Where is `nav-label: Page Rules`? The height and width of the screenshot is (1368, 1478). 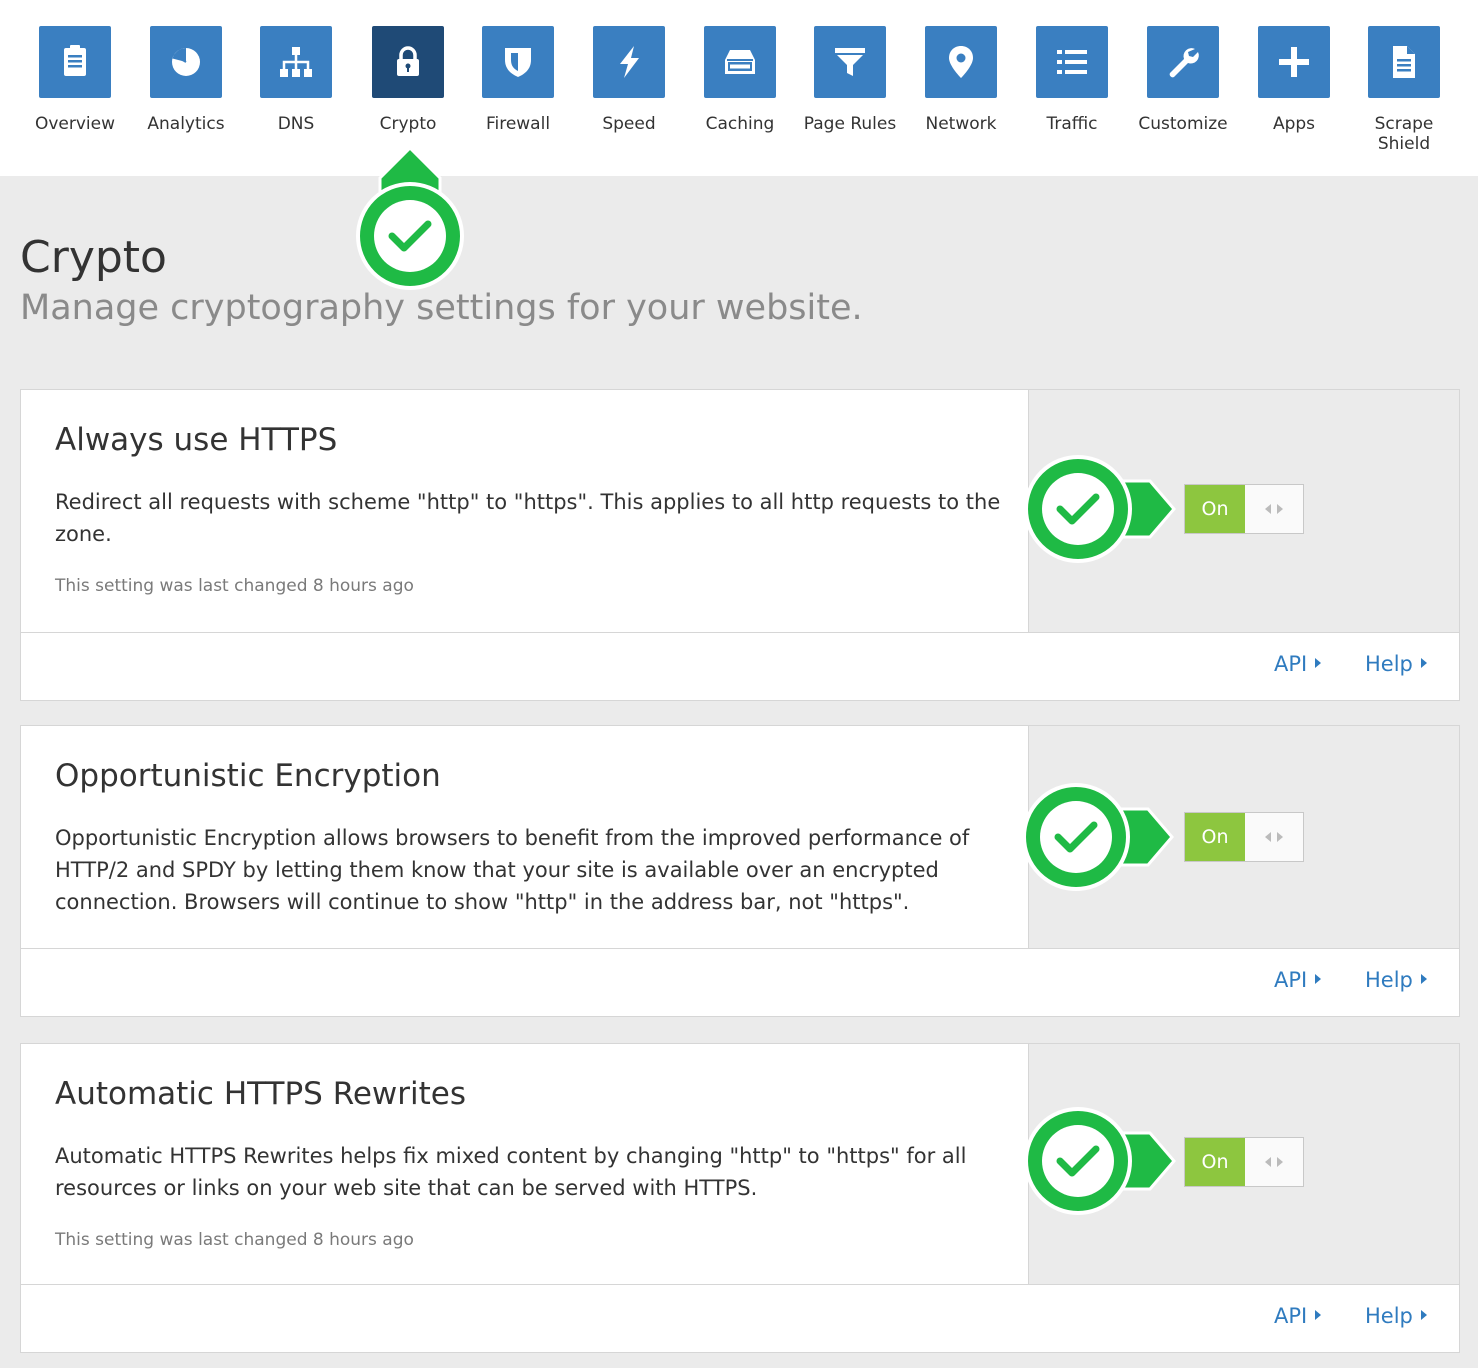
nav-label: Page Rules is located at coordinates (850, 124).